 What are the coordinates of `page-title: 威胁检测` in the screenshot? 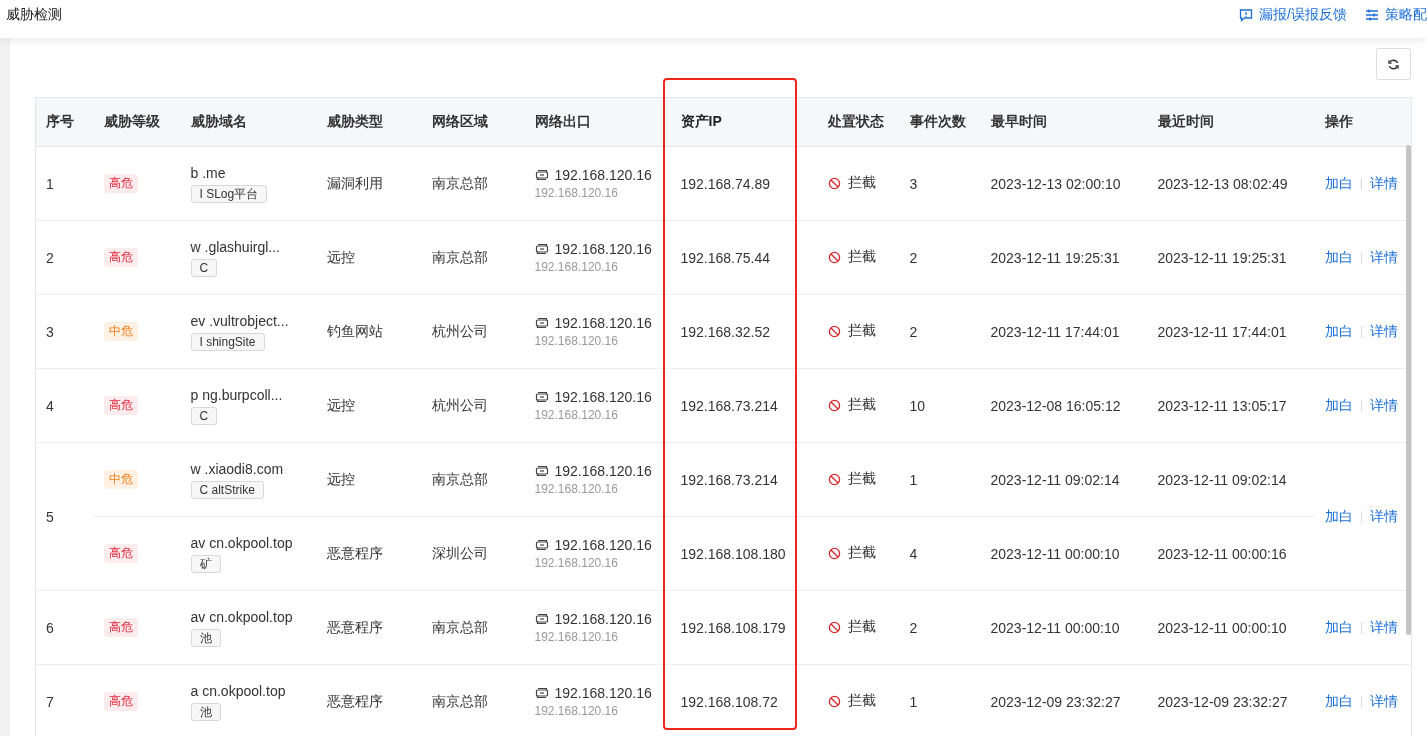 It's located at (34, 15).